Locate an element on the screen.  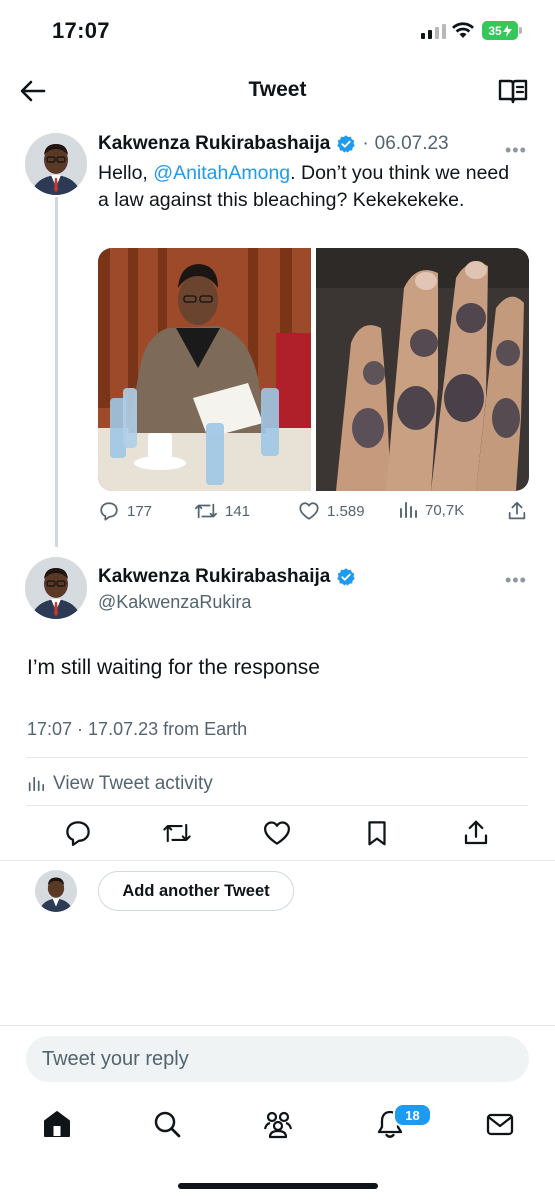
bookmark-icon is located at coordinates (377, 833).